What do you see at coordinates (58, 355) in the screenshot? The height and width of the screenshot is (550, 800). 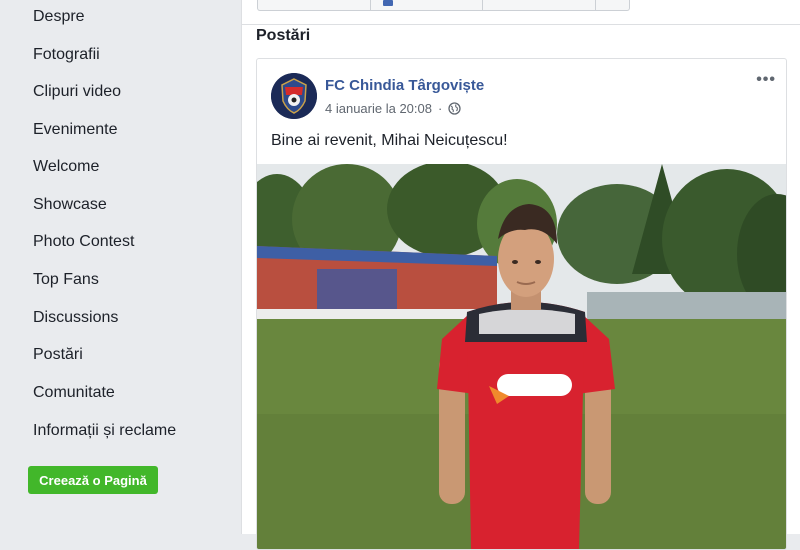 I see `sidebar-item-postari: Postări` at bounding box center [58, 355].